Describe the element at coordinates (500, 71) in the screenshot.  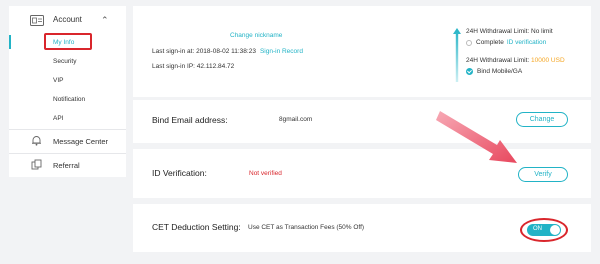
I see `bind-mobile-label: Bind Mobile/GA` at that location.